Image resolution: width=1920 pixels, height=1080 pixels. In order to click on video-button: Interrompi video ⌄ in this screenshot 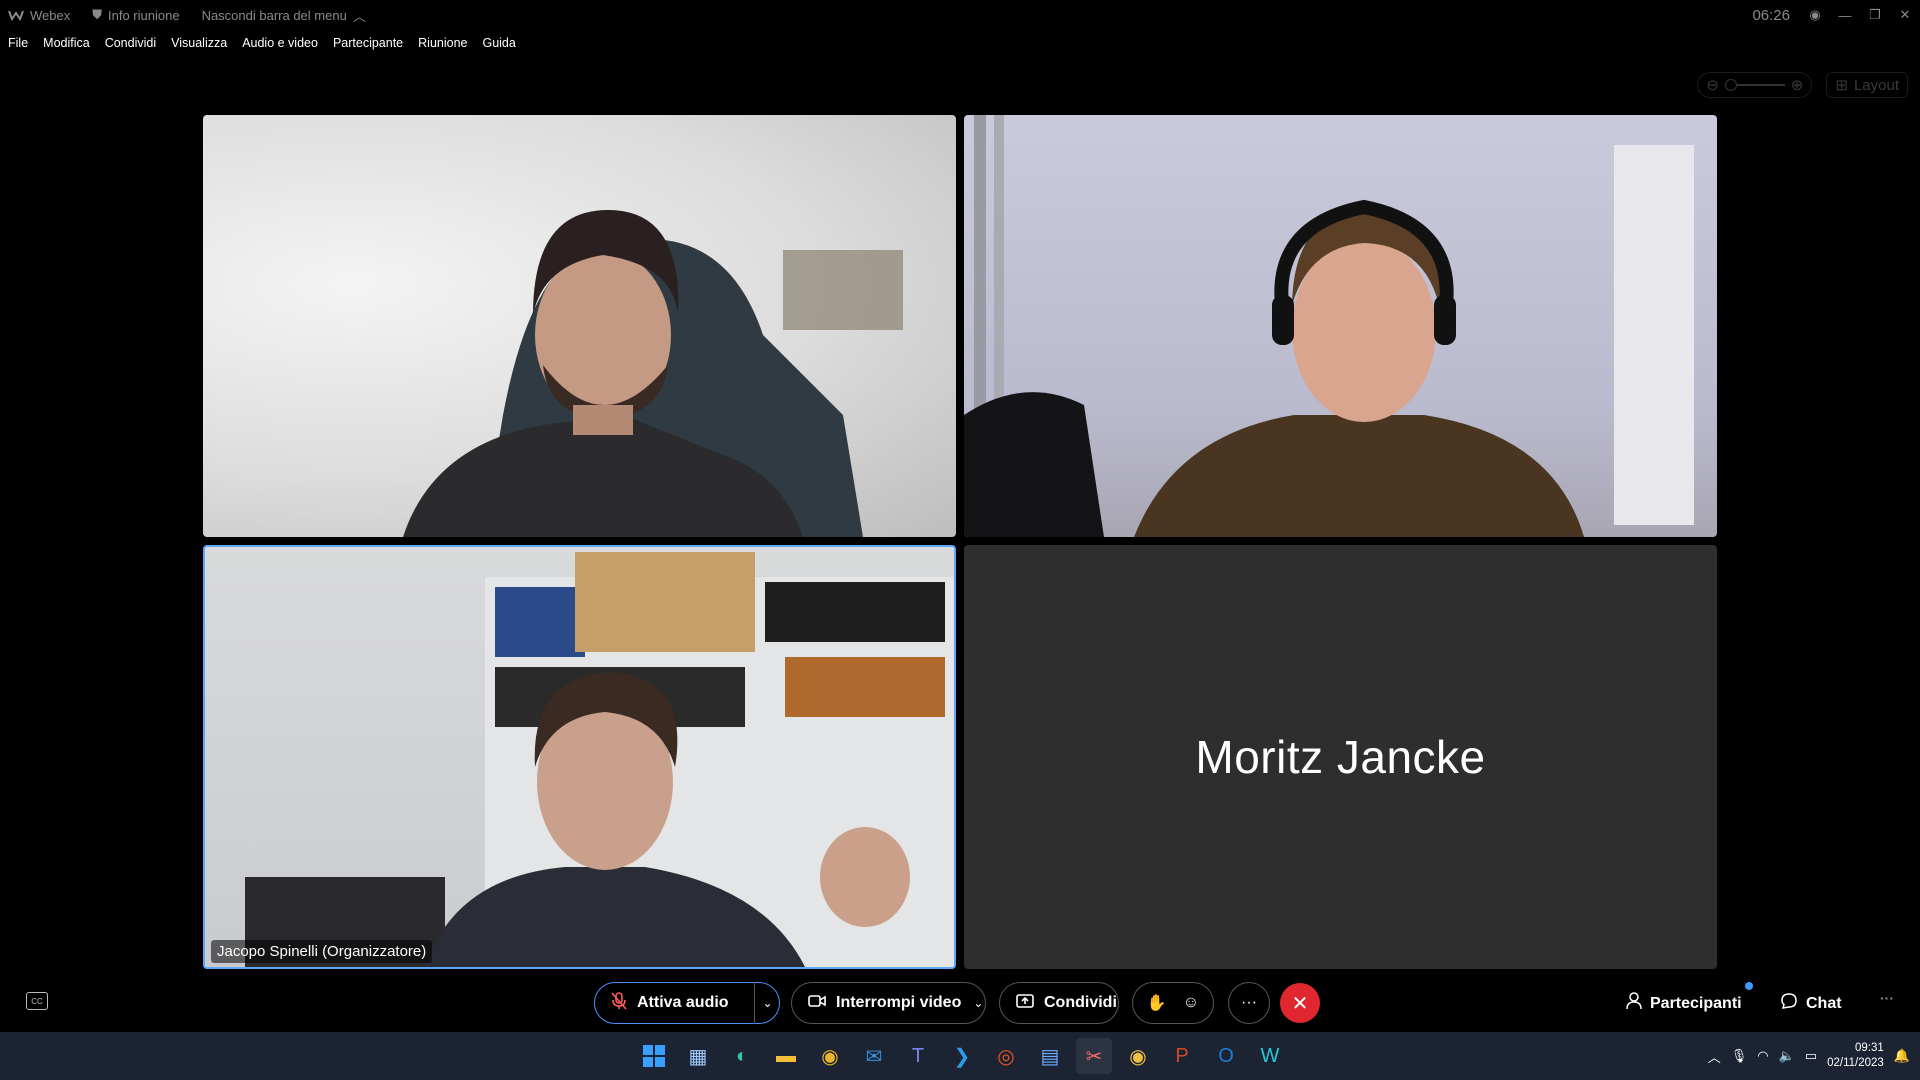, I will do `click(888, 1003)`.